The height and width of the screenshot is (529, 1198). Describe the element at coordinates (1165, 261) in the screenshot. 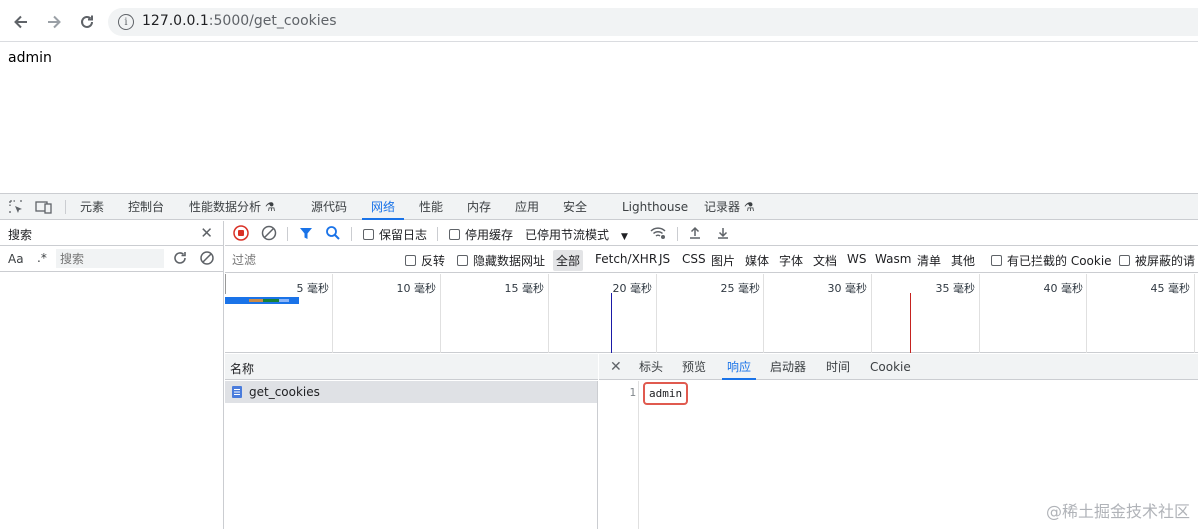

I see `blocked-requests-label: 被屏蔽的请` at that location.